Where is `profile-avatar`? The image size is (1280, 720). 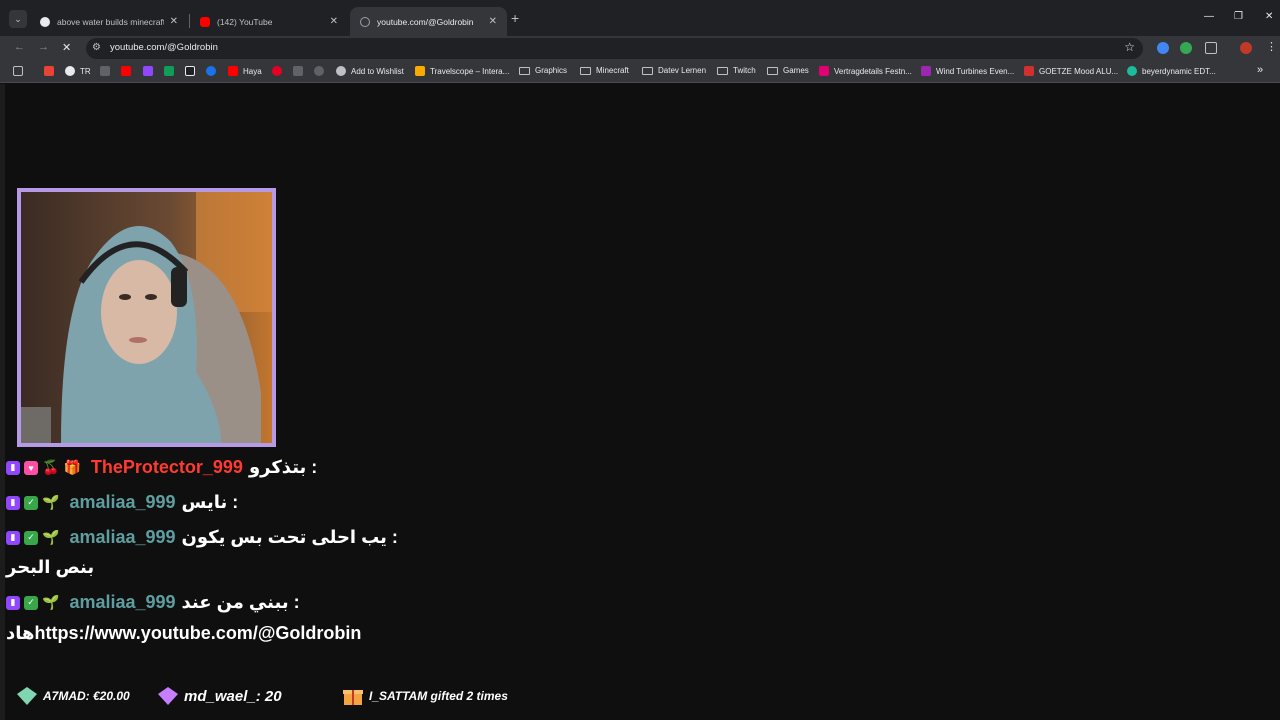 profile-avatar is located at coordinates (1246, 48).